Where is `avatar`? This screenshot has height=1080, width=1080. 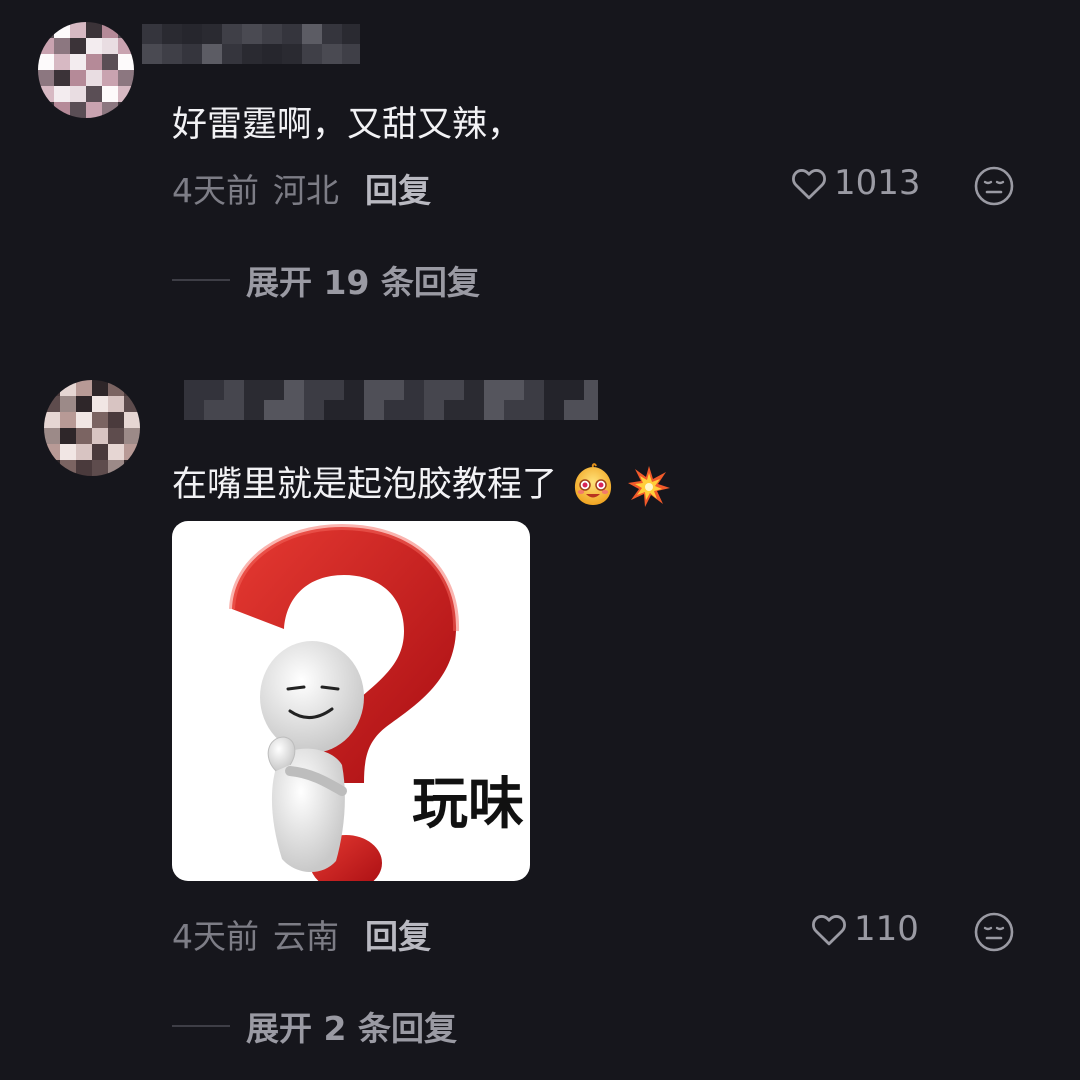
avatar is located at coordinates (92, 428).